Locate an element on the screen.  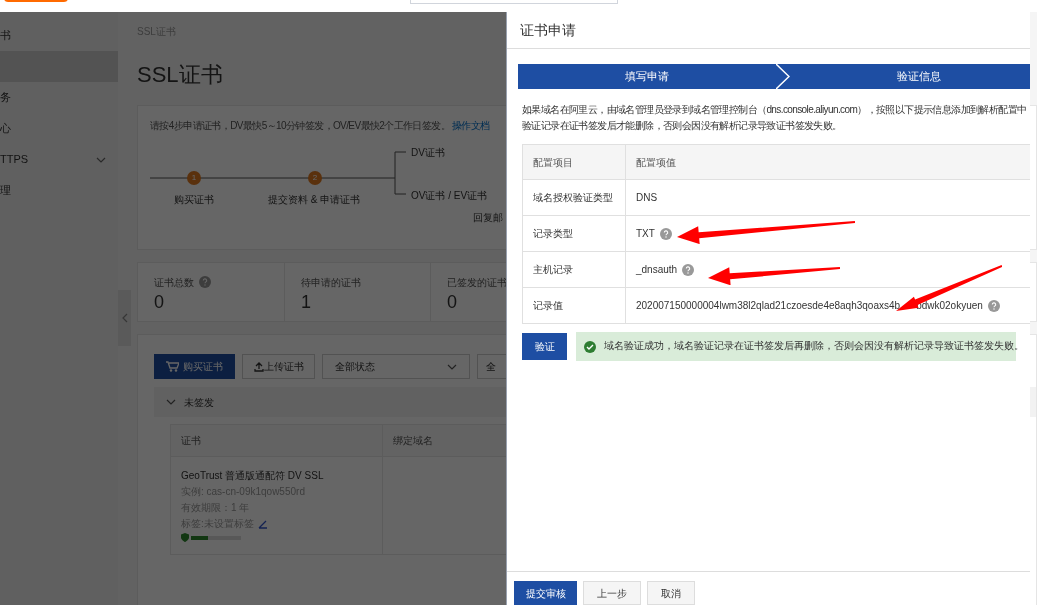
chevron-left-icon is located at coordinates (124, 318).